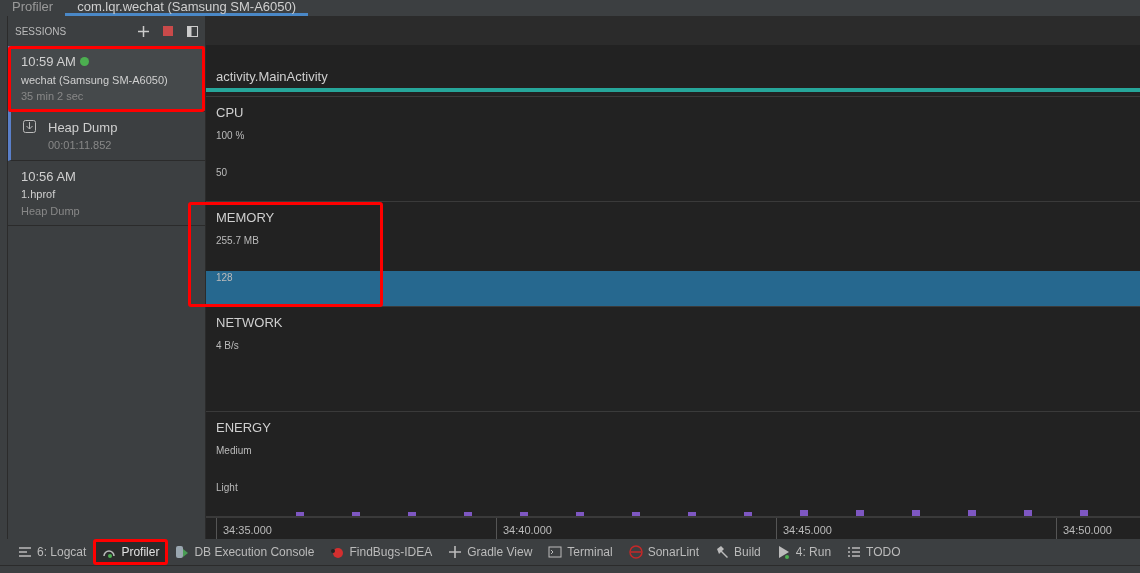  I want to click on database-icon, so click(182, 552).